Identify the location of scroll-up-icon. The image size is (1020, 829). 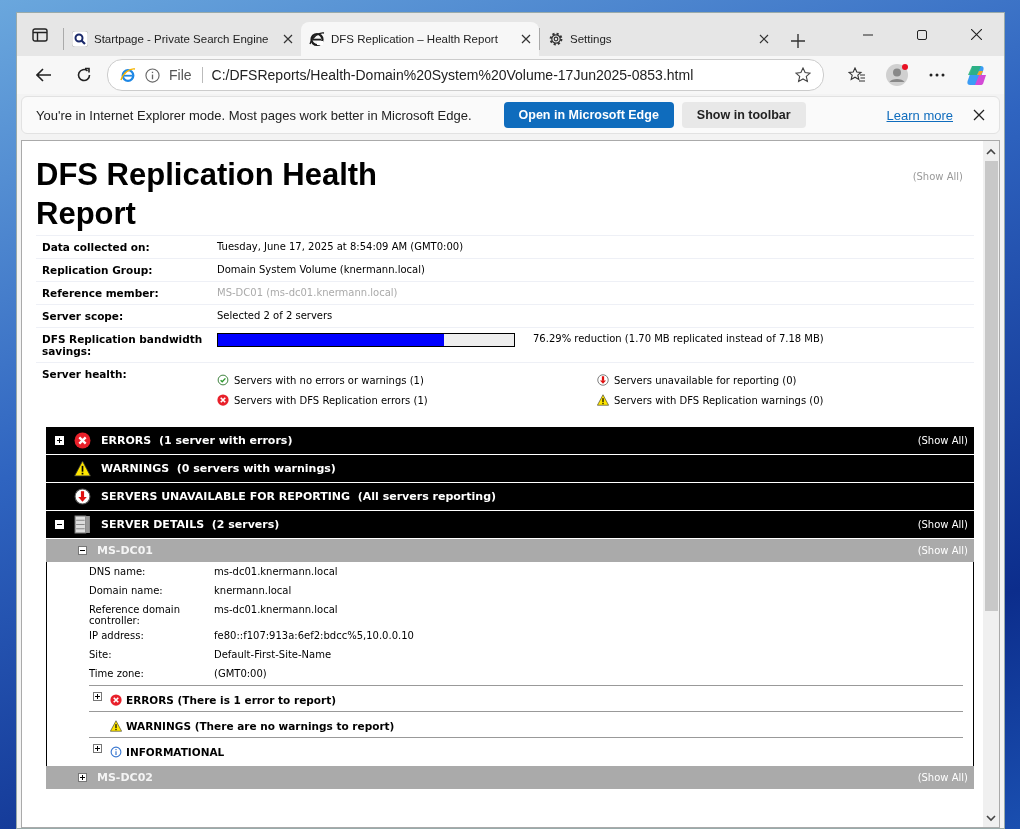
(991, 152).